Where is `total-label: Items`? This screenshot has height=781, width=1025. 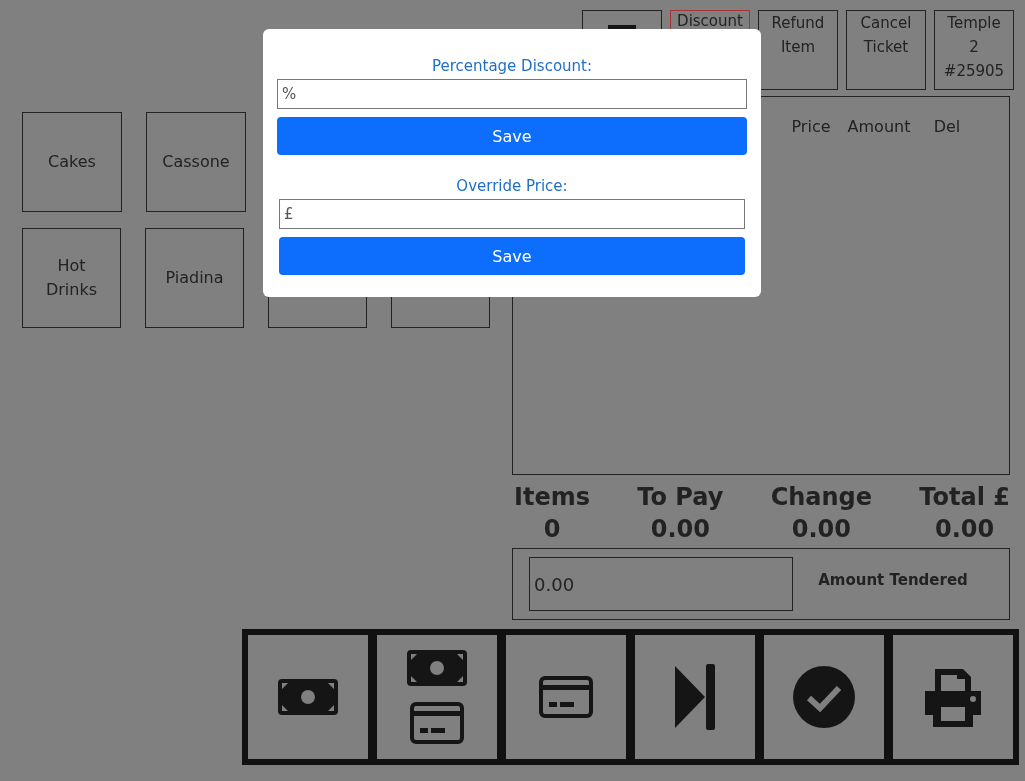 total-label: Items is located at coordinates (552, 497).